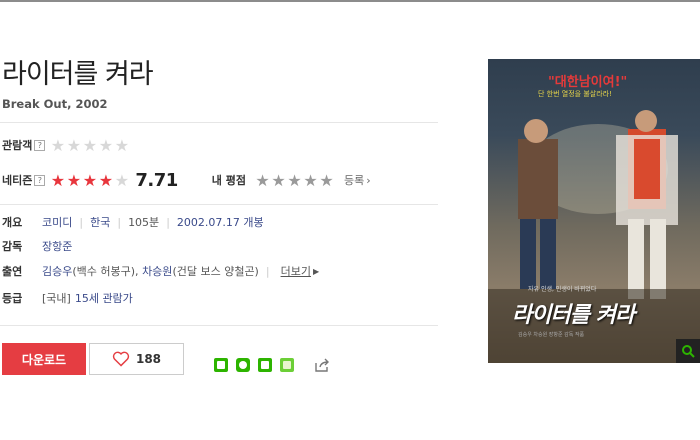  What do you see at coordinates (186, 180) in the screenshot?
I see `netizen-rating-row: 네티즌 ? ★ ★ ★ ★ ★ 7.71 내 평점 ★ ★ ★ ★ ★ 등록 ›` at bounding box center [186, 180].